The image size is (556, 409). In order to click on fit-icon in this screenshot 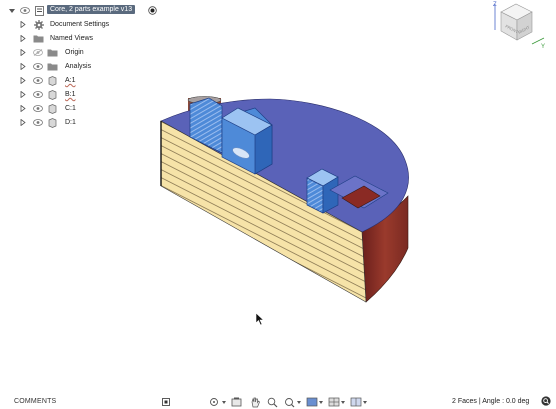, I will do `click(292, 402)`.